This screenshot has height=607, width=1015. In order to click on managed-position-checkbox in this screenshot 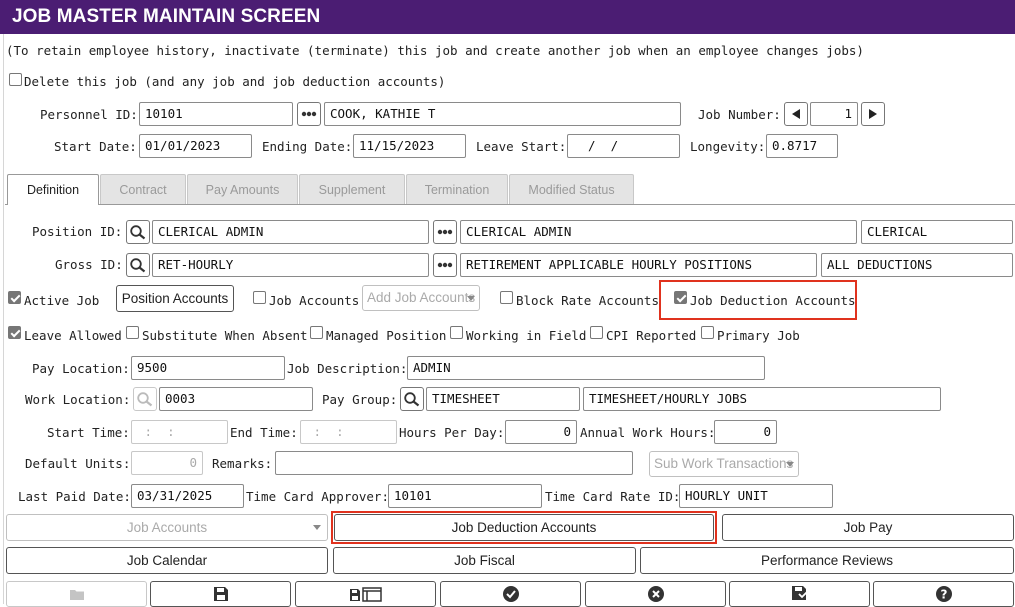, I will do `click(316, 332)`.